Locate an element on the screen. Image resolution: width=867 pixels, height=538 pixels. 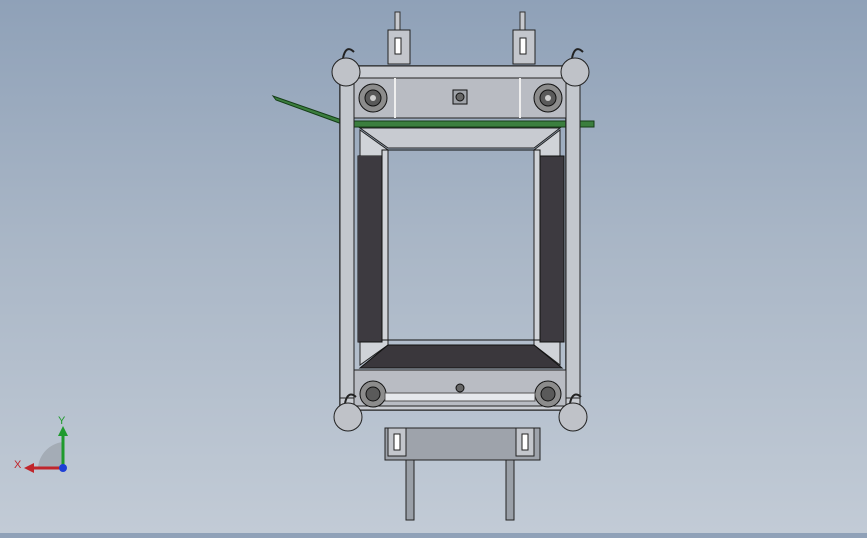
bottom-mount-block is located at coordinates (462, 474).